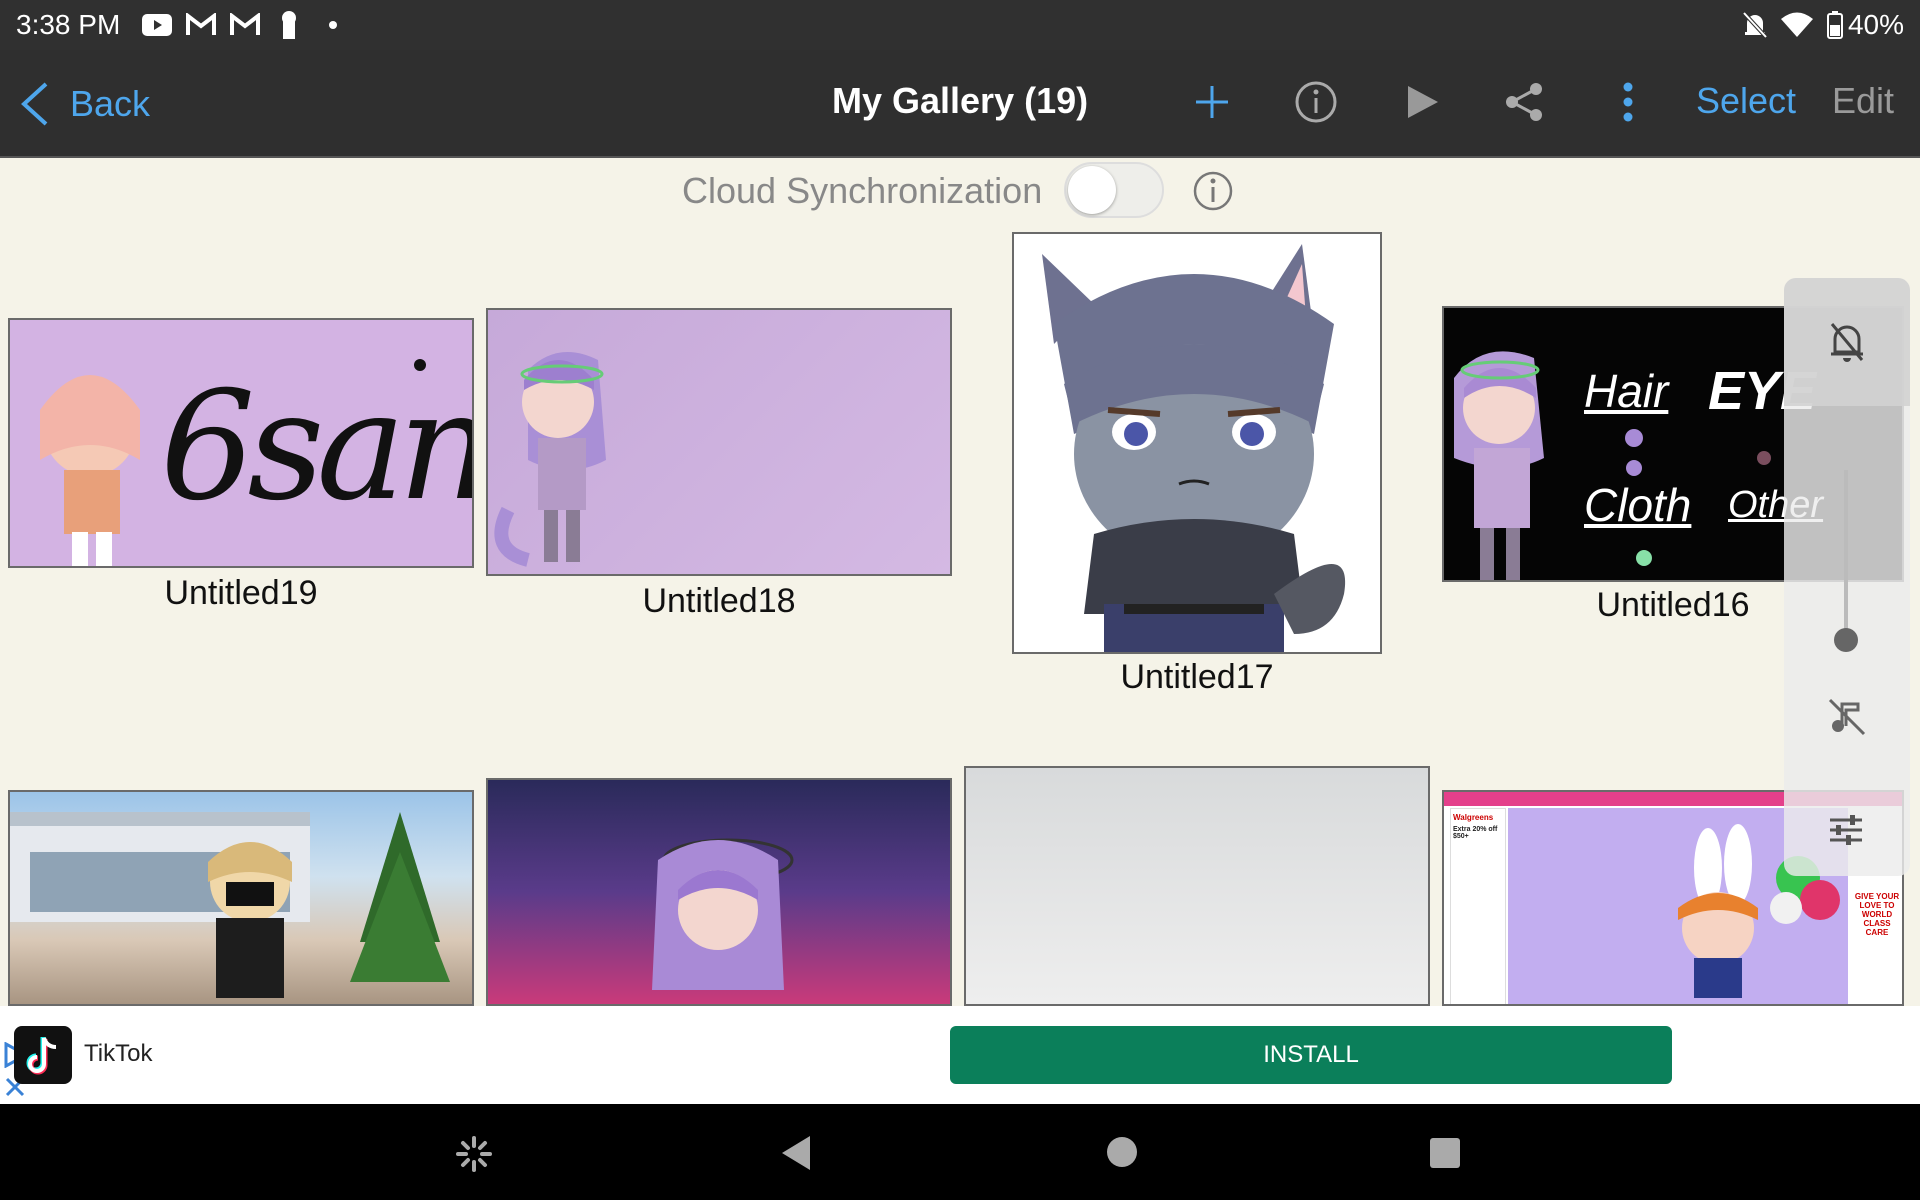 This screenshot has width=1920, height=1200. Describe the element at coordinates (157, 25) in the screenshot. I see `youtube-icon` at that location.